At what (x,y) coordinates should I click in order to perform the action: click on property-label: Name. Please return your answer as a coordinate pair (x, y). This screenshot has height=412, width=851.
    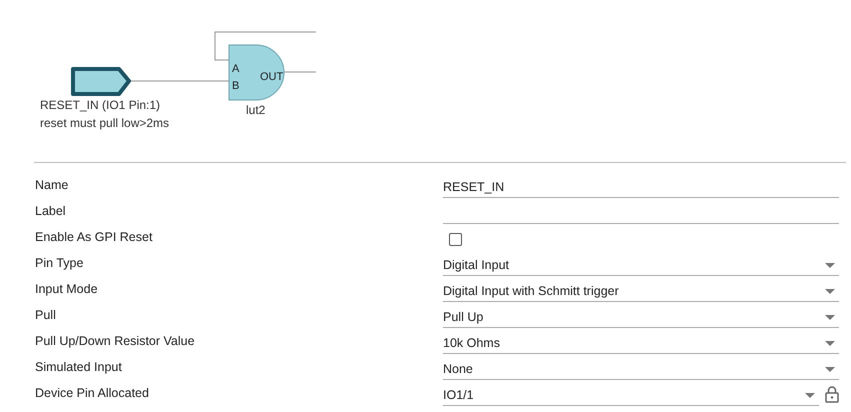
    Looking at the image, I should click on (52, 186).